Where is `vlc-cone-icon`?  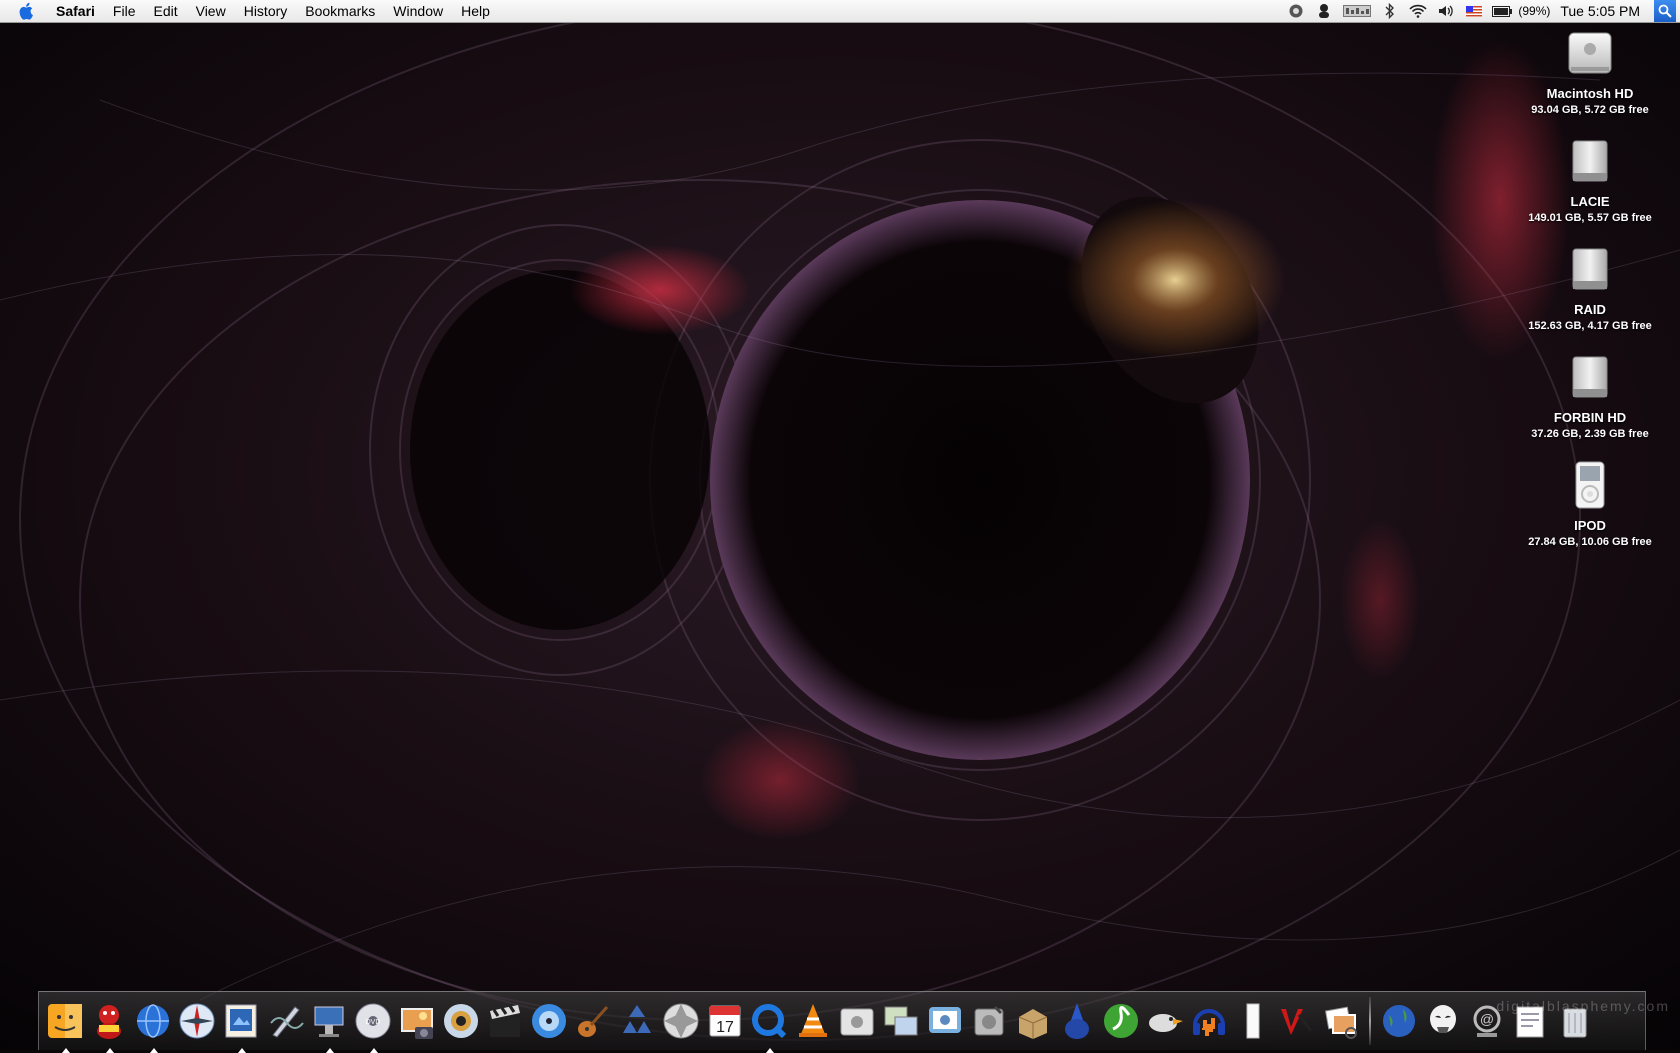 vlc-cone-icon is located at coordinates (813, 1021).